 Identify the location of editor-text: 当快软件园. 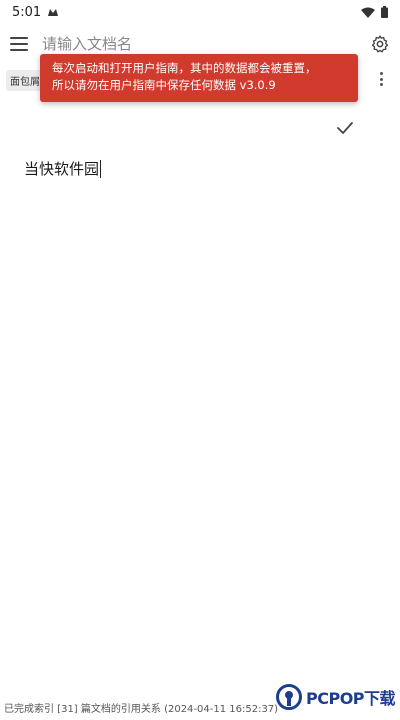
(62, 169).